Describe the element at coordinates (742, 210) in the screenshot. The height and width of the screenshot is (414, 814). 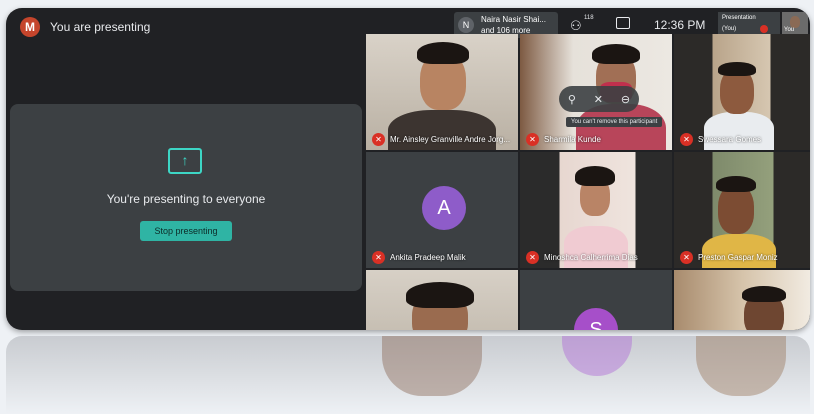
I see `participant-tile: ✕ Preston Gaspar Moniz` at that location.